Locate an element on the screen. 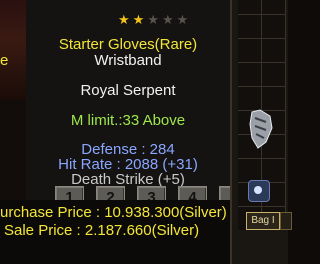 The height and width of the screenshot is (264, 320). sale-price: Sale Price : 2.187.660(Silver) is located at coordinates (102, 230).